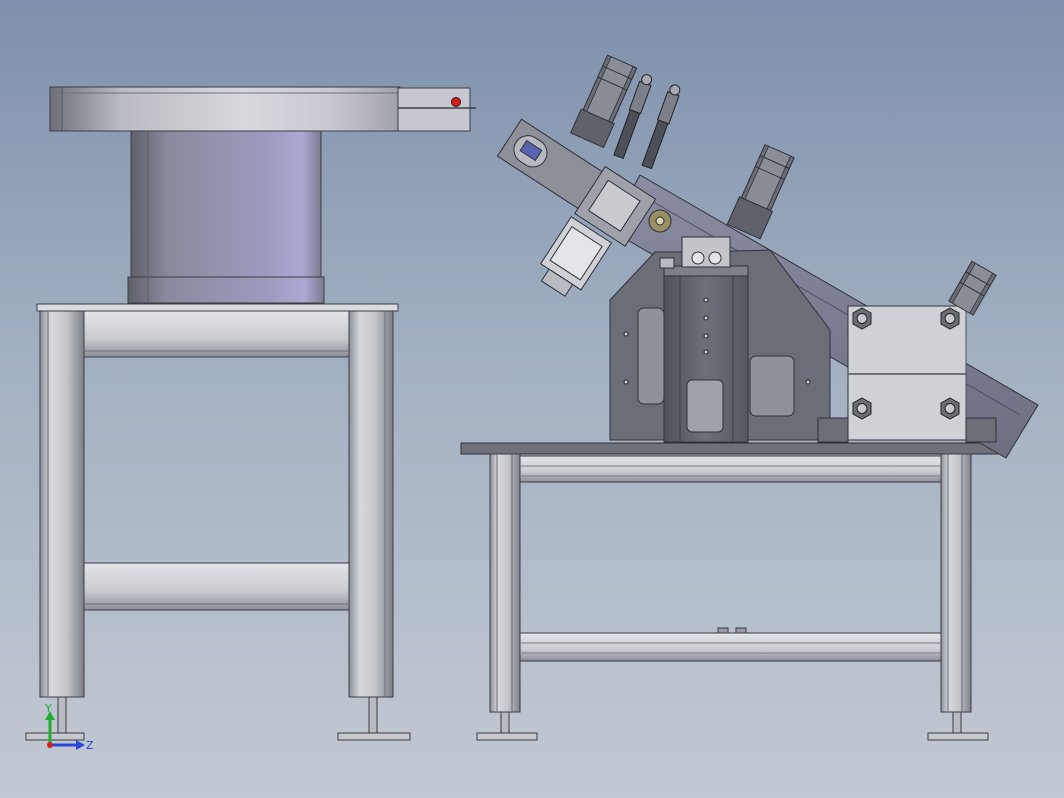  Describe the element at coordinates (456, 102) in the screenshot. I see `indicator-light-icon` at that location.